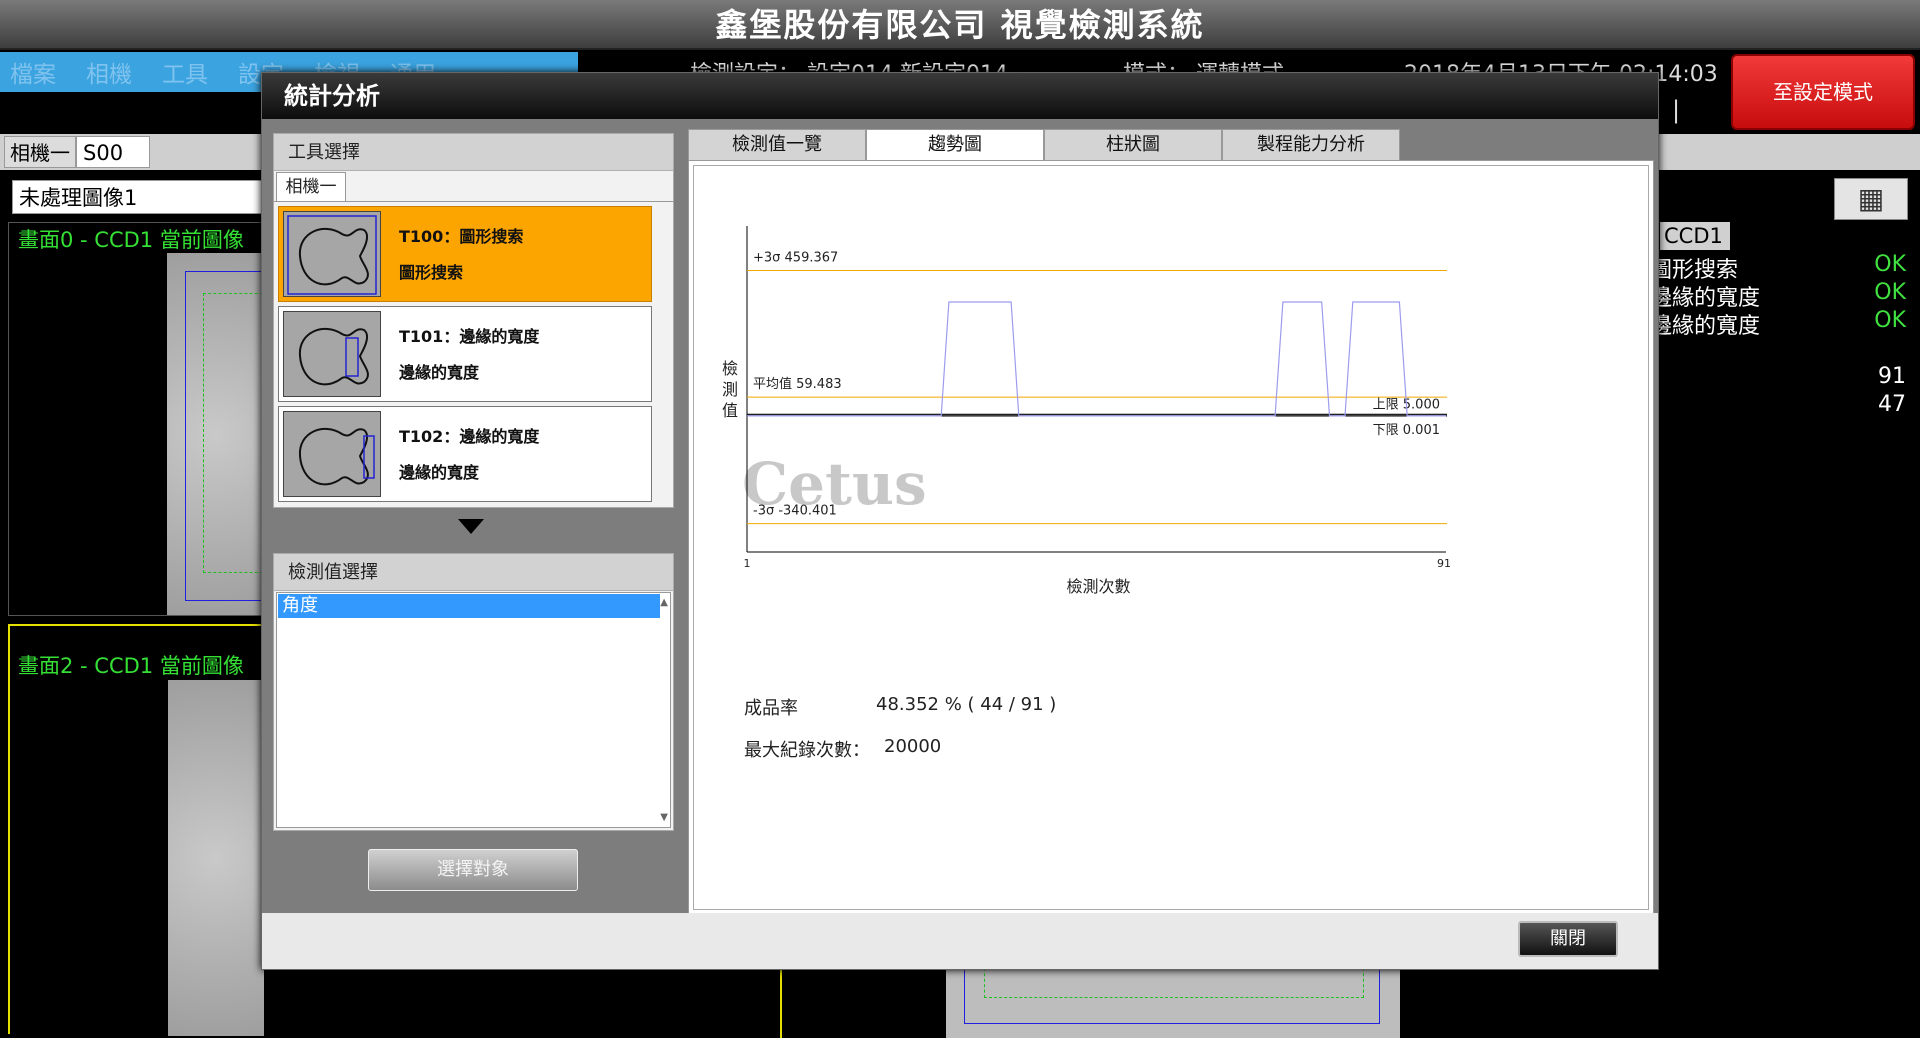 The height and width of the screenshot is (1038, 1920). I want to click on panel2-label: 畫面2 - CCD1 當前圖像, so click(131, 666).